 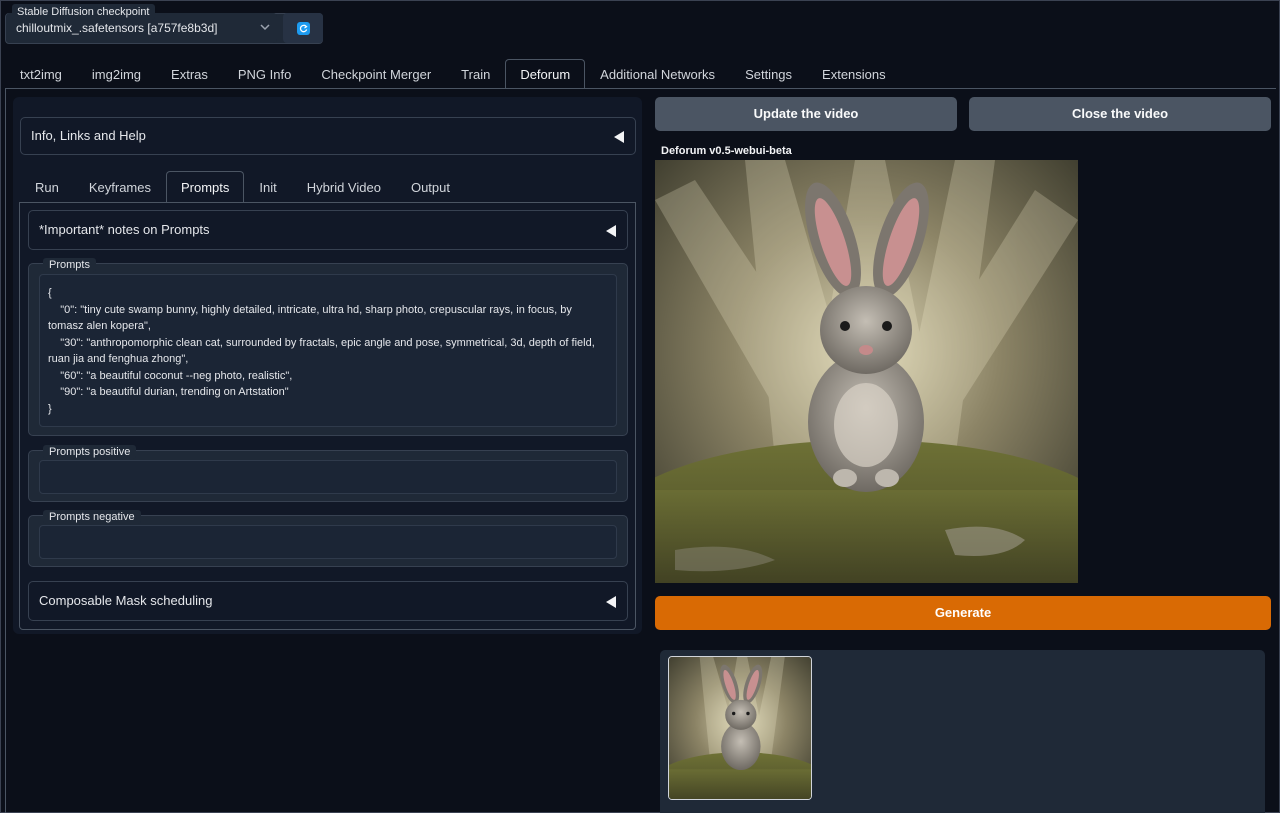 I want to click on tab-keyframes: Keyframes, so click(x=120, y=187).